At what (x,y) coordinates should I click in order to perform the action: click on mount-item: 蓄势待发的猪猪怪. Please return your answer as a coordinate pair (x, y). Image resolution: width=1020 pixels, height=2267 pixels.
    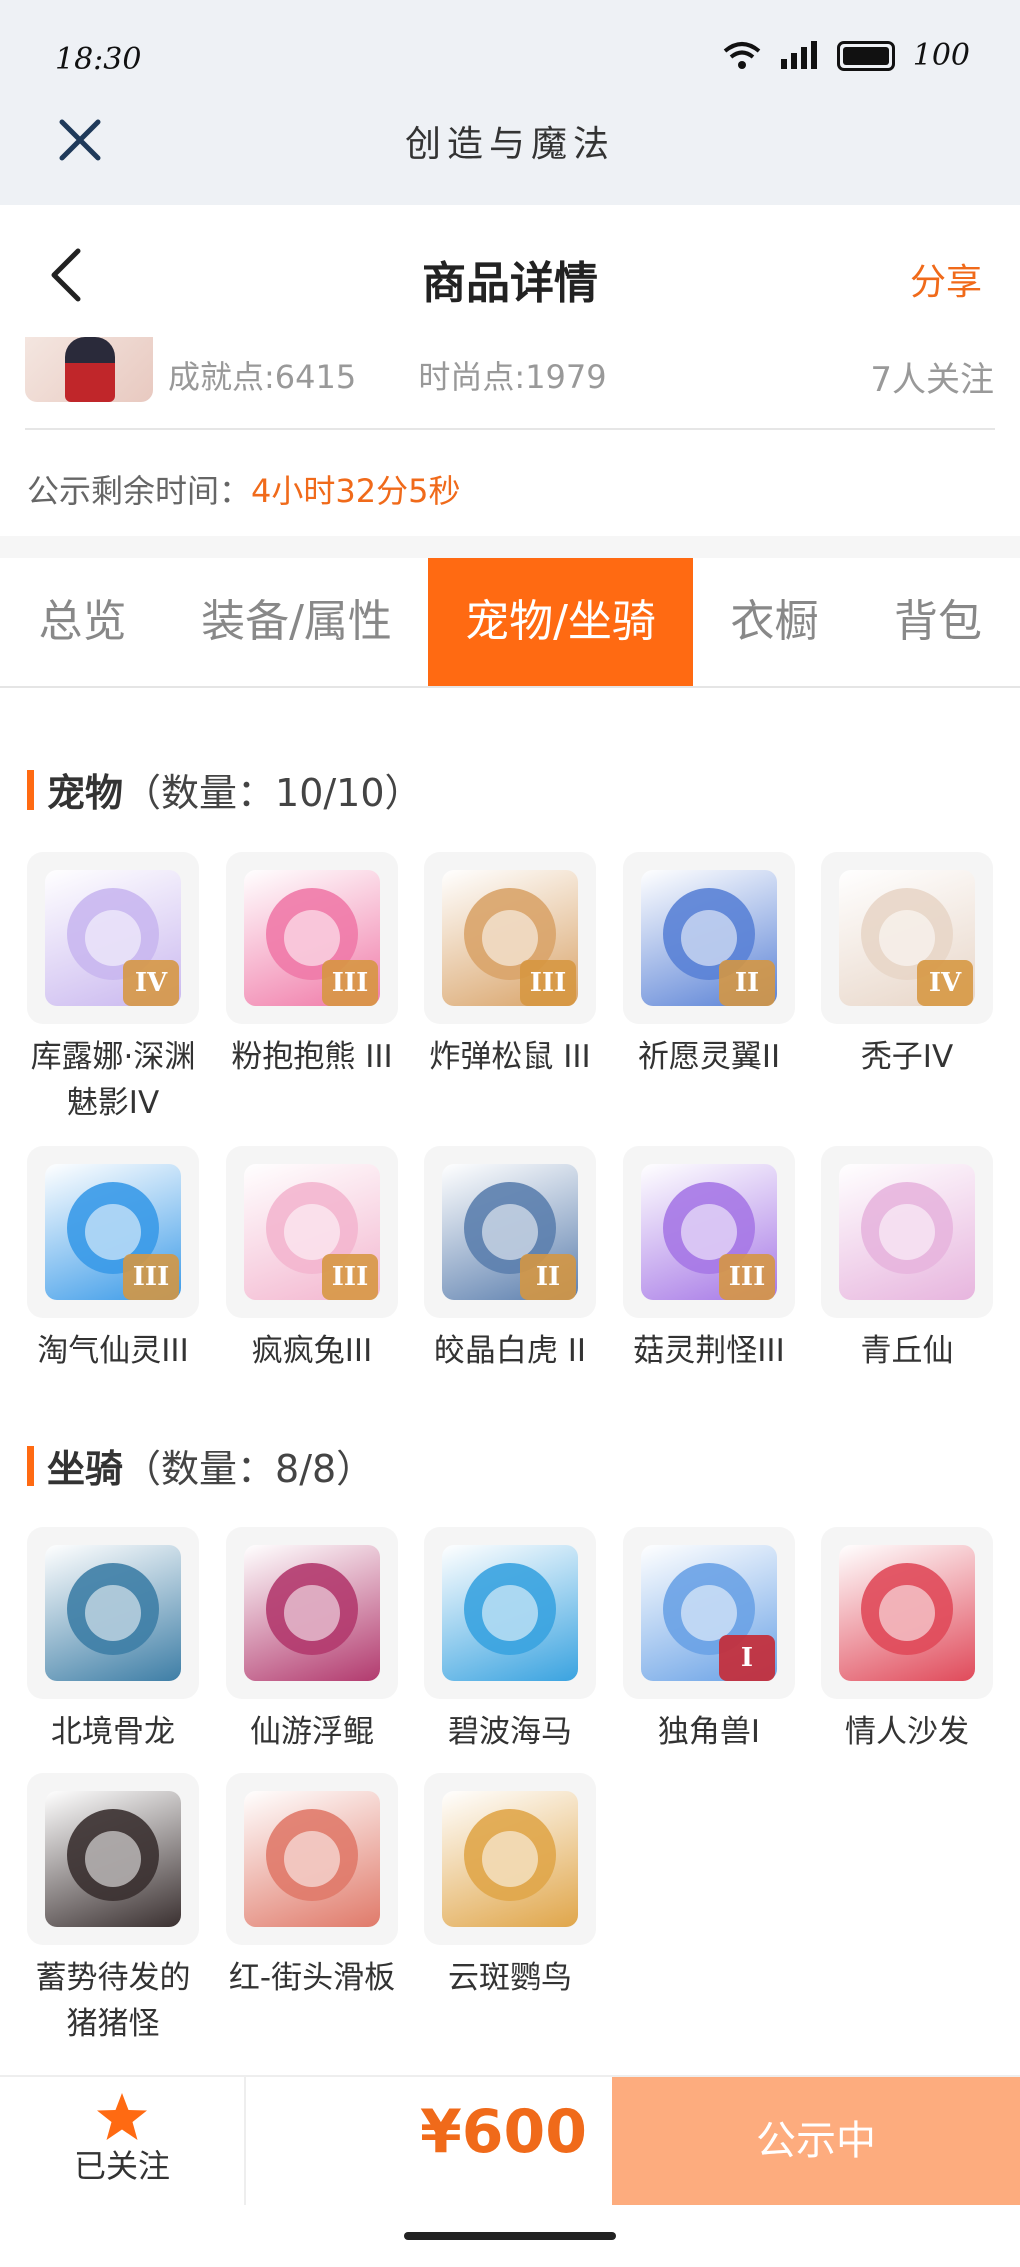
    Looking at the image, I should click on (113, 1910).